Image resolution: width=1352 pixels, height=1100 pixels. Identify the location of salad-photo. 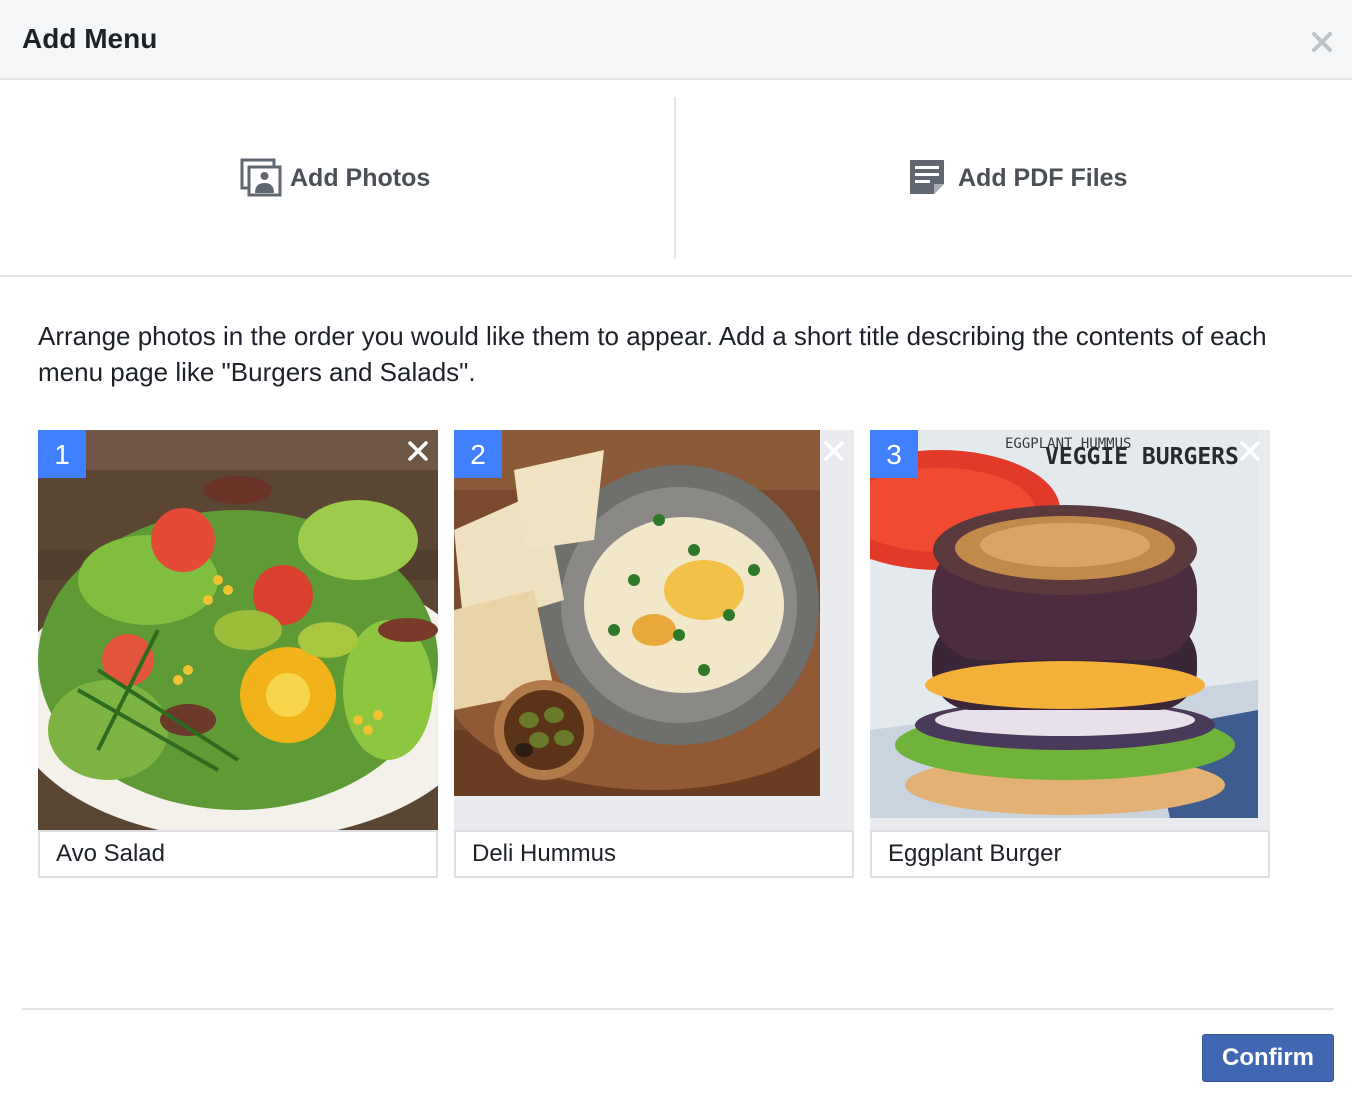
(238, 630).